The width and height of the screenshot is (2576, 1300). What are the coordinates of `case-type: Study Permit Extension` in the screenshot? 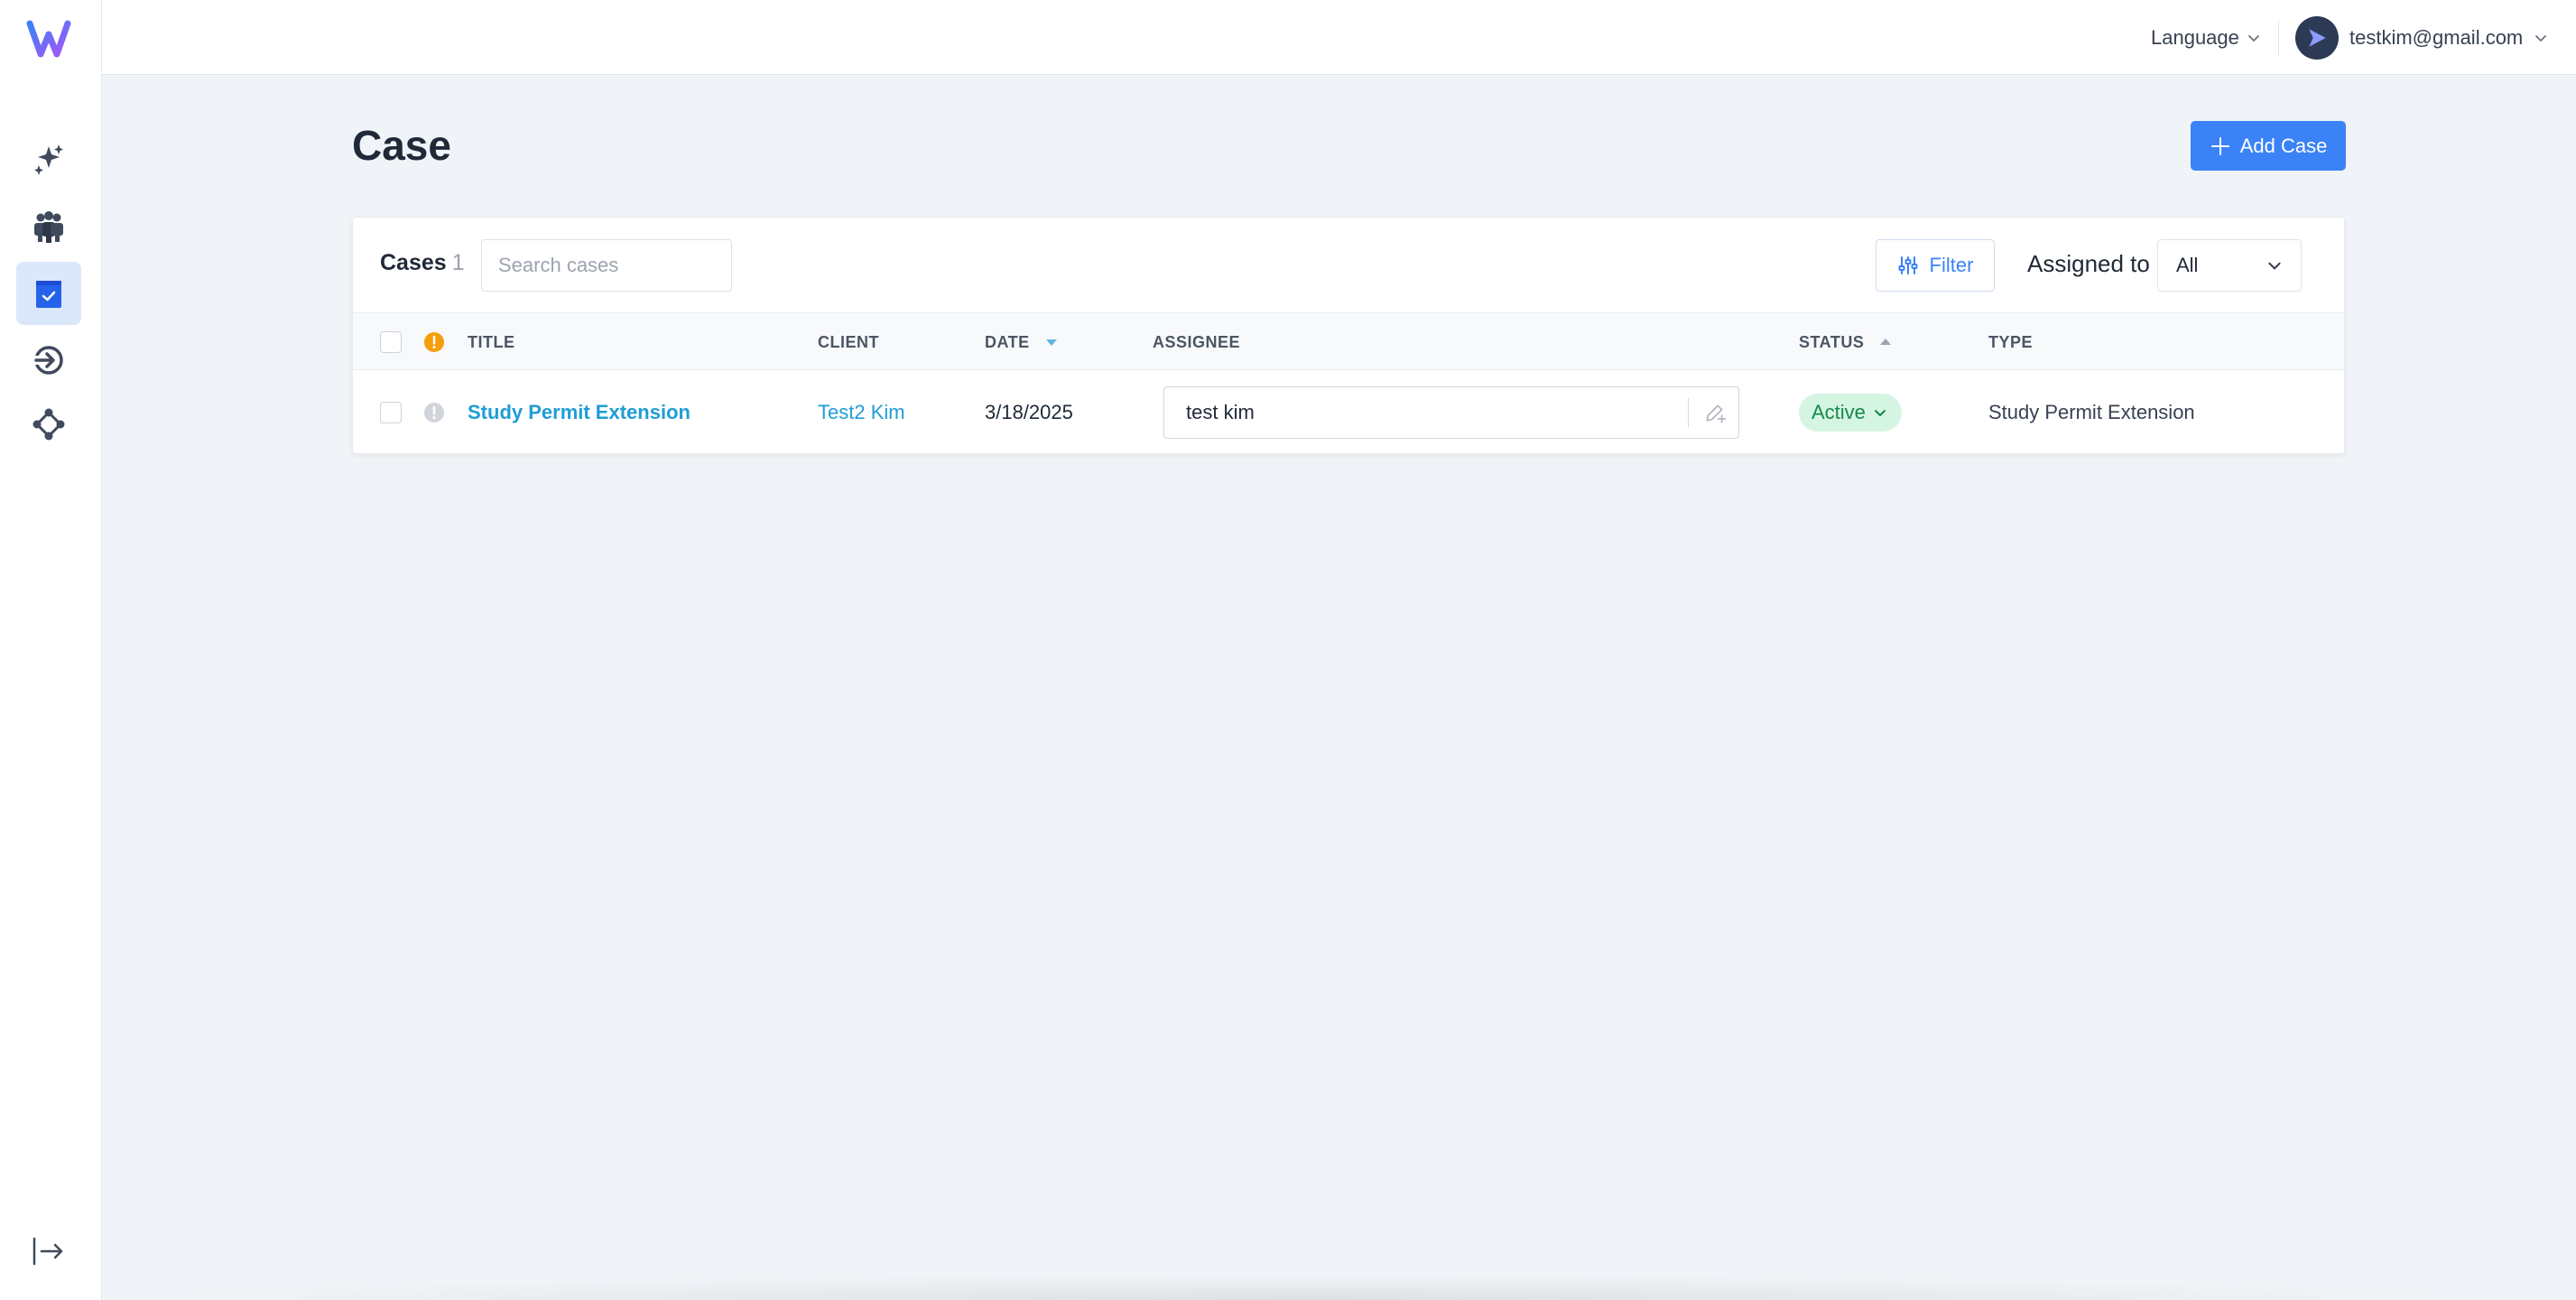 It's located at (2091, 412).